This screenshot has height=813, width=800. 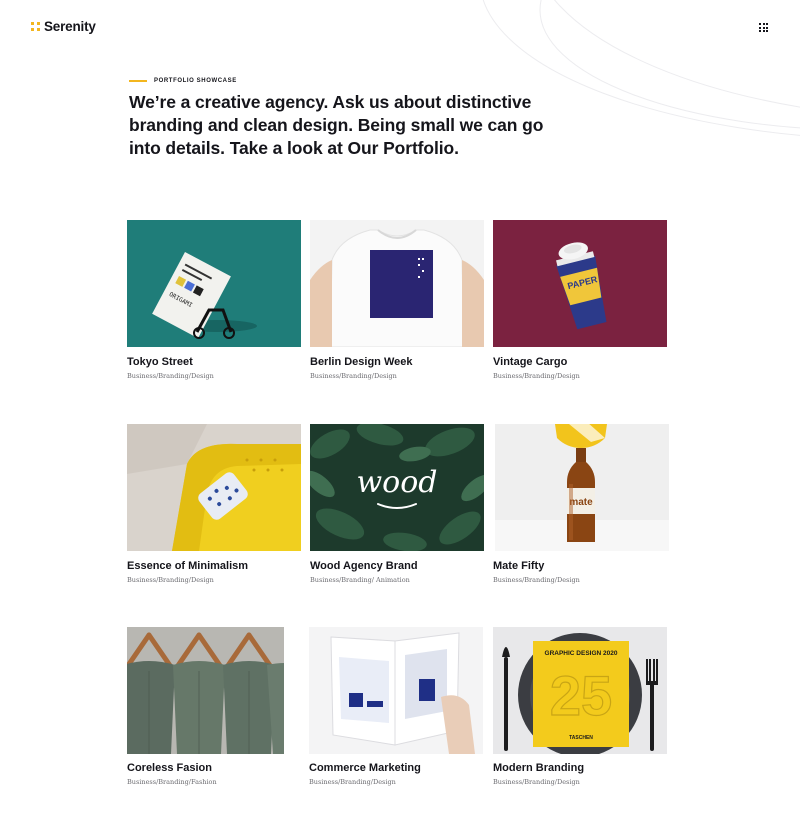 What do you see at coordinates (138, 81) in the screenshot?
I see `eyebrow-accent-line` at bounding box center [138, 81].